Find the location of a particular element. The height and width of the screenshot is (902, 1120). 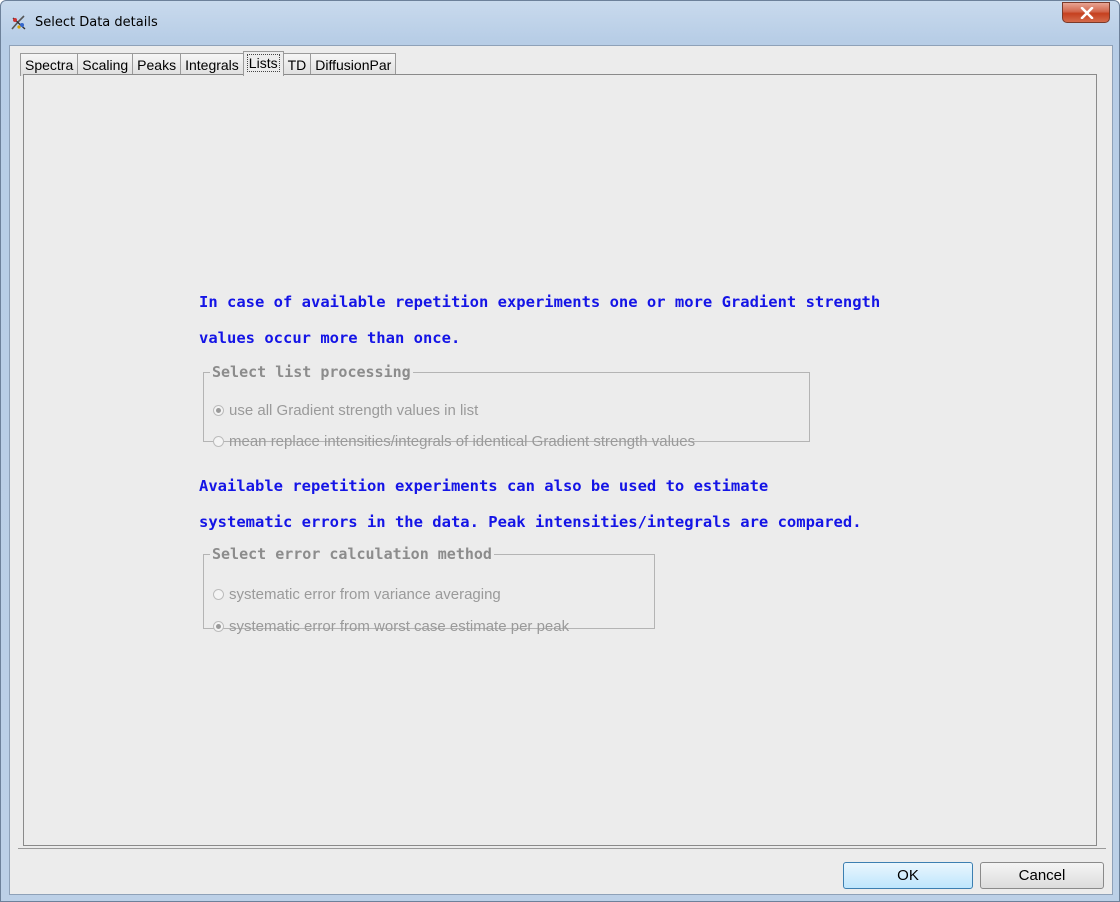

list-processing-title: Select list processing is located at coordinates (311, 372).